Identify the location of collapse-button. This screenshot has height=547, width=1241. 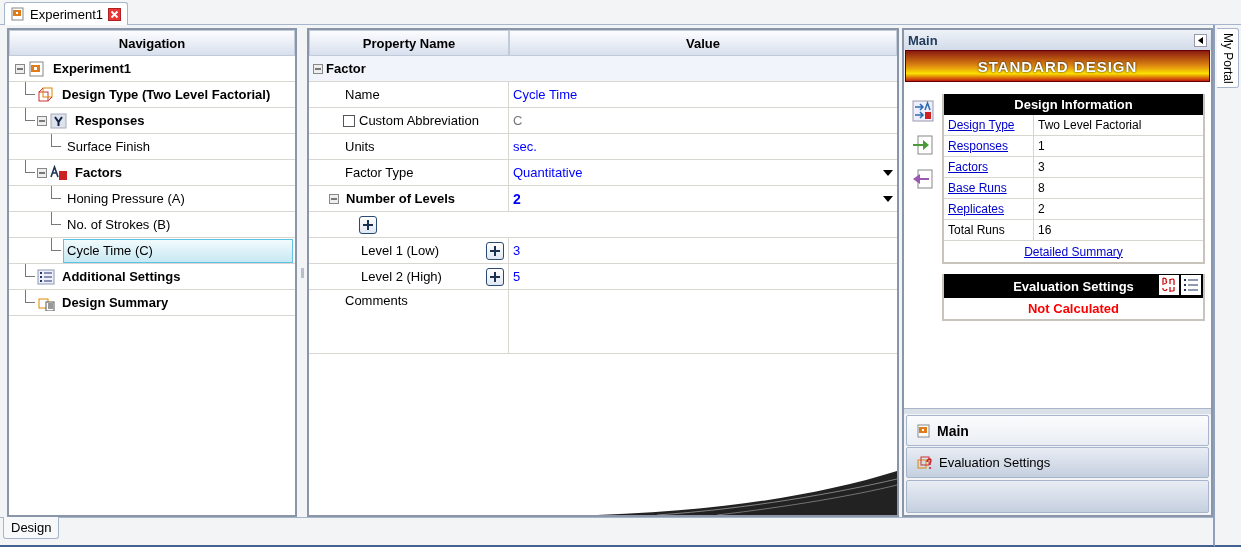
(1200, 40).